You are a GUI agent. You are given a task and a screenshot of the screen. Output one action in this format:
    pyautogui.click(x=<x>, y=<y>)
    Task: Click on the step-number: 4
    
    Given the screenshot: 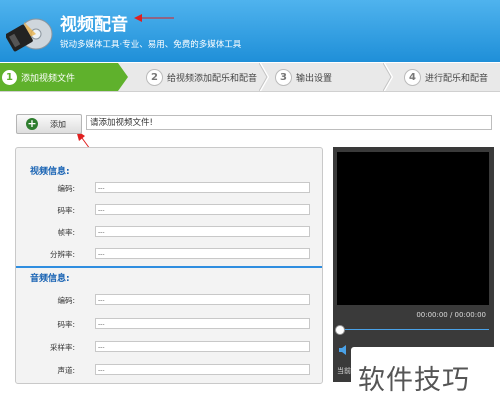 What is the action you would take?
    pyautogui.click(x=412, y=77)
    